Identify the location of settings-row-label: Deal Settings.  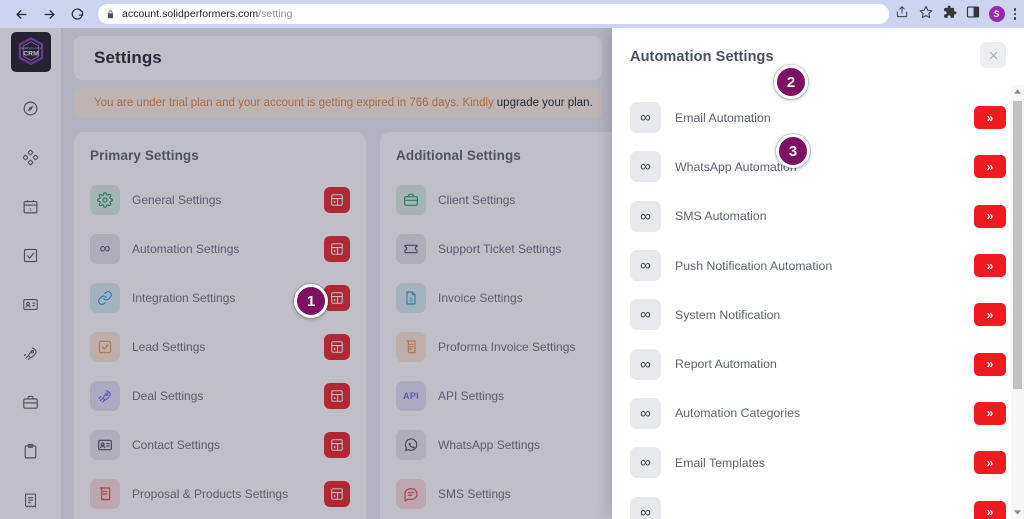
(168, 395).